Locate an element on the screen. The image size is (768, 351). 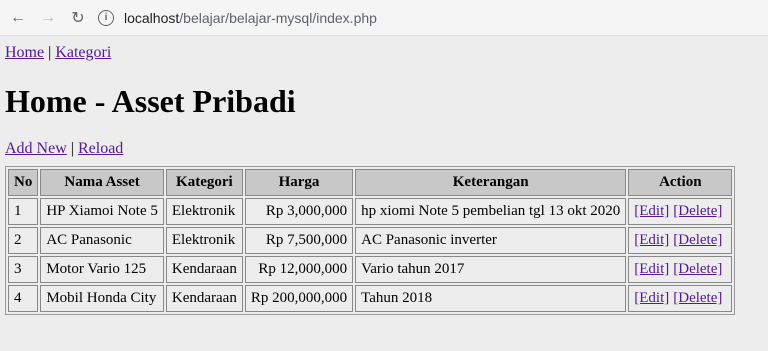
cell-harga: Rp 3,000,000 is located at coordinates (299, 211).